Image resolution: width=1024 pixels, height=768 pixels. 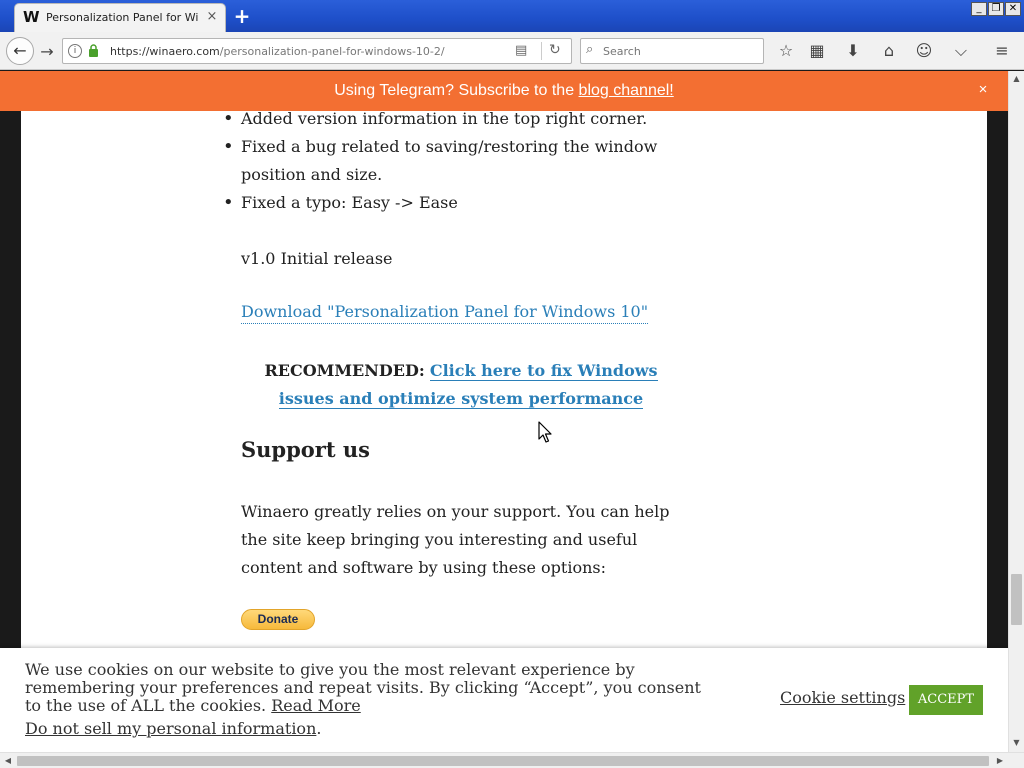 I want to click on page-margin-right, so click(x=997, y=379).